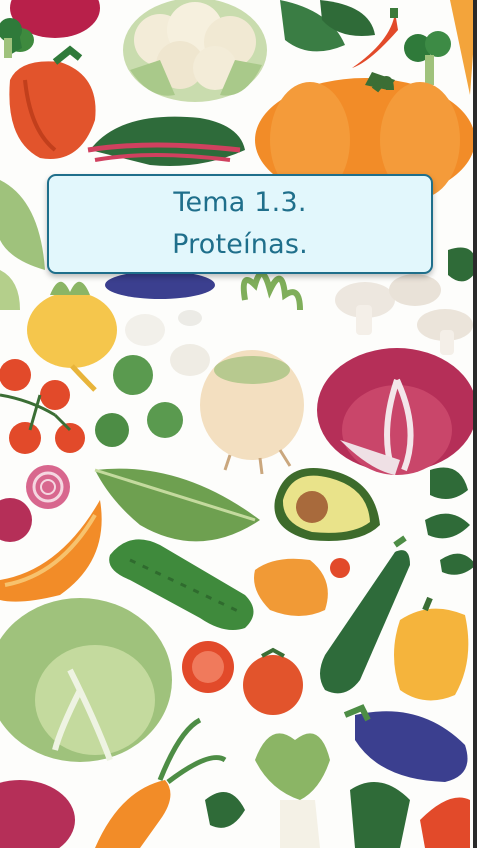 Image resolution: width=477 pixels, height=848 pixels. Describe the element at coordinates (302, 587) in the screenshot. I see `physalis-icon` at that location.